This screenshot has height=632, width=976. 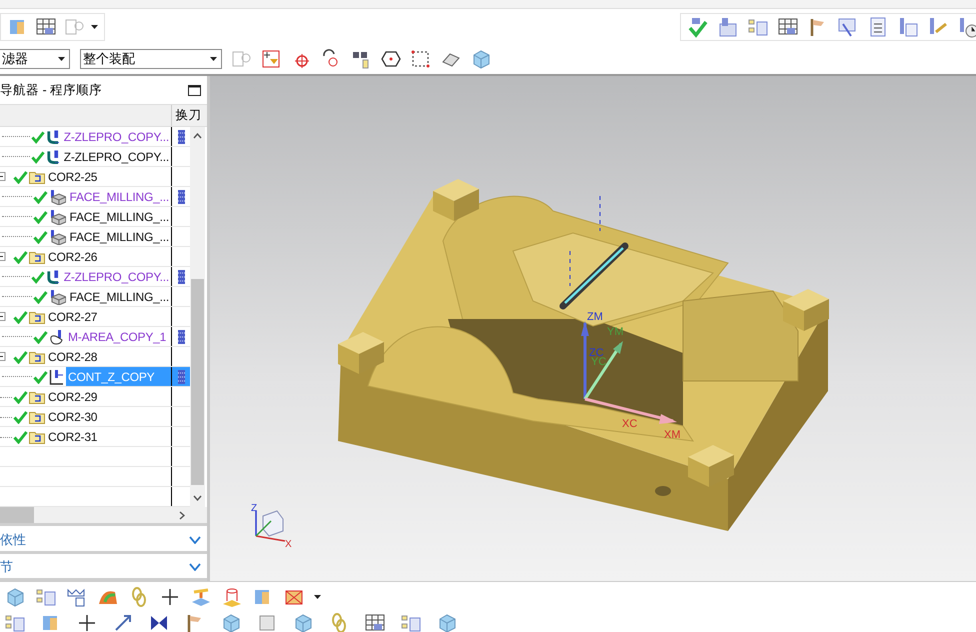 I want to click on type-filter-dropdown: 滤器, so click(x=35, y=59).